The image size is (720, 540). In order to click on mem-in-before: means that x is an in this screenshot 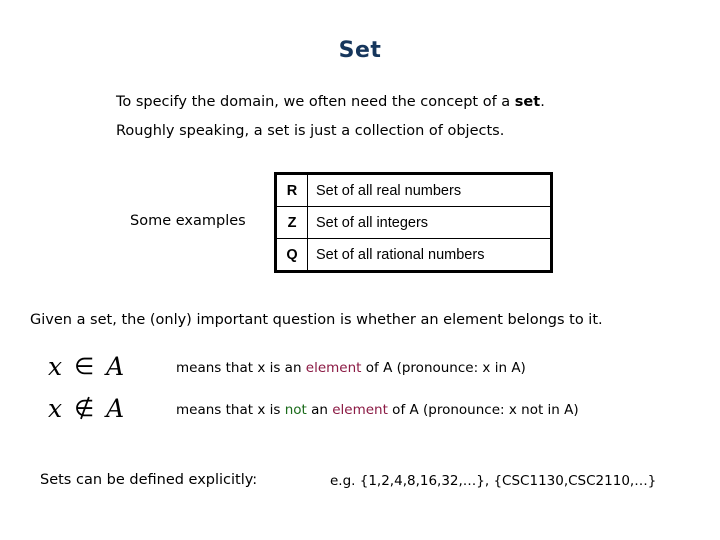, I will do `click(241, 368)`.